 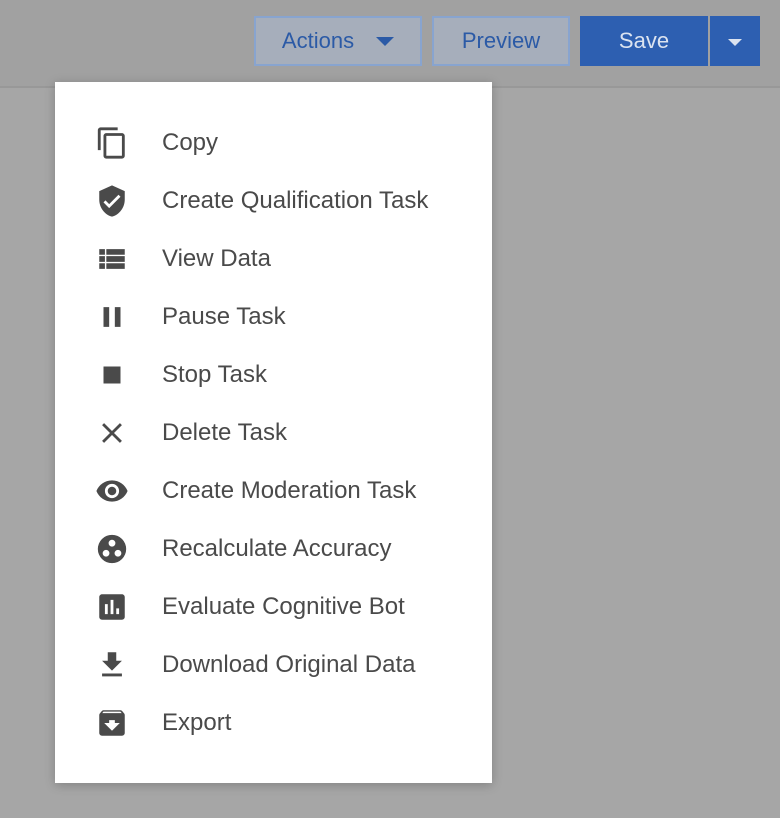 I want to click on menu-item-create-qualification-task: Create Qualification Task, so click(x=273, y=201).